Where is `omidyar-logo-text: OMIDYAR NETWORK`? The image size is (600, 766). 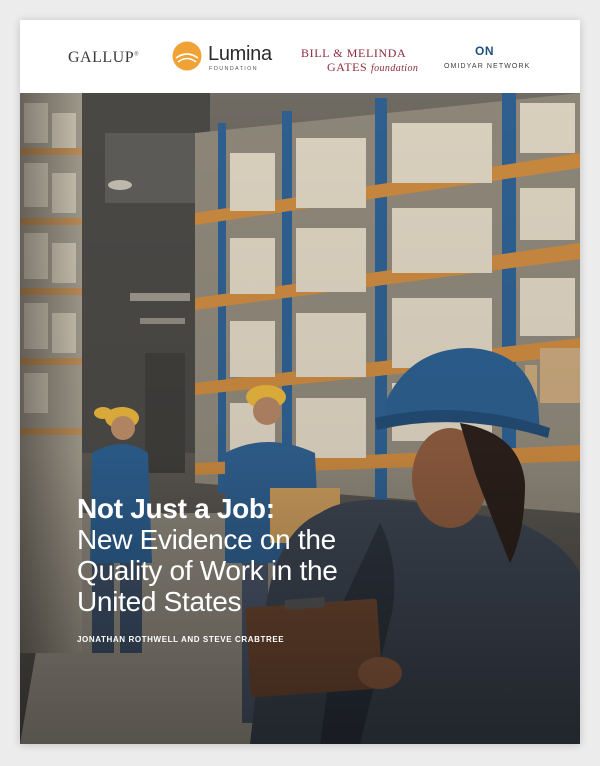
omidyar-logo-text: OMIDYAR NETWORK is located at coordinates (487, 66).